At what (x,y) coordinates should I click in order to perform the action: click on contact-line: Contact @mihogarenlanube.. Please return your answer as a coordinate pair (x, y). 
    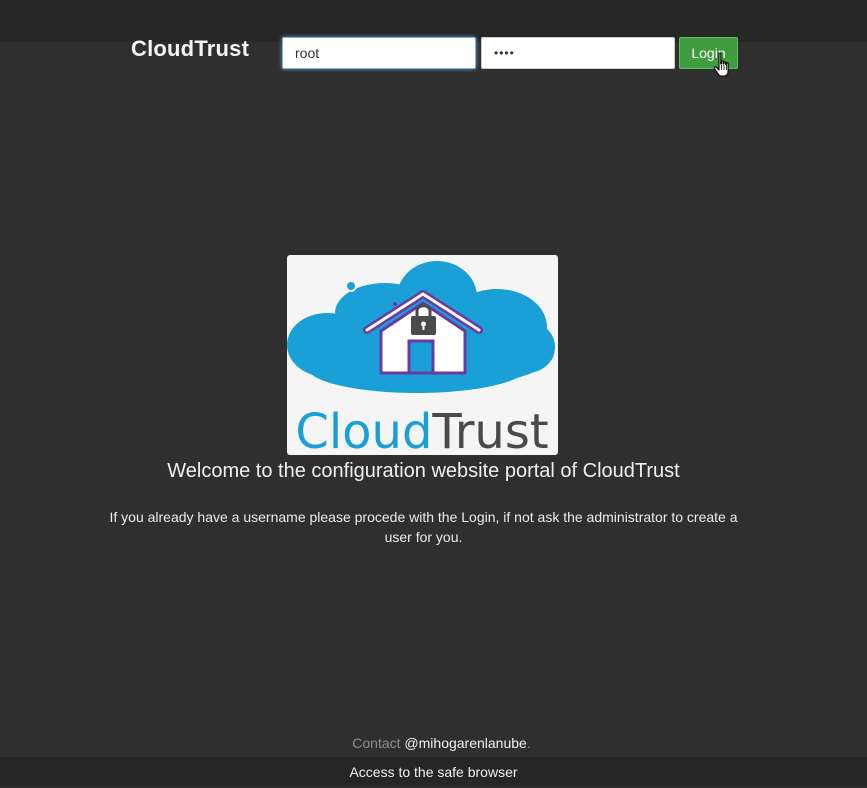
    Looking at the image, I should click on (433, 743).